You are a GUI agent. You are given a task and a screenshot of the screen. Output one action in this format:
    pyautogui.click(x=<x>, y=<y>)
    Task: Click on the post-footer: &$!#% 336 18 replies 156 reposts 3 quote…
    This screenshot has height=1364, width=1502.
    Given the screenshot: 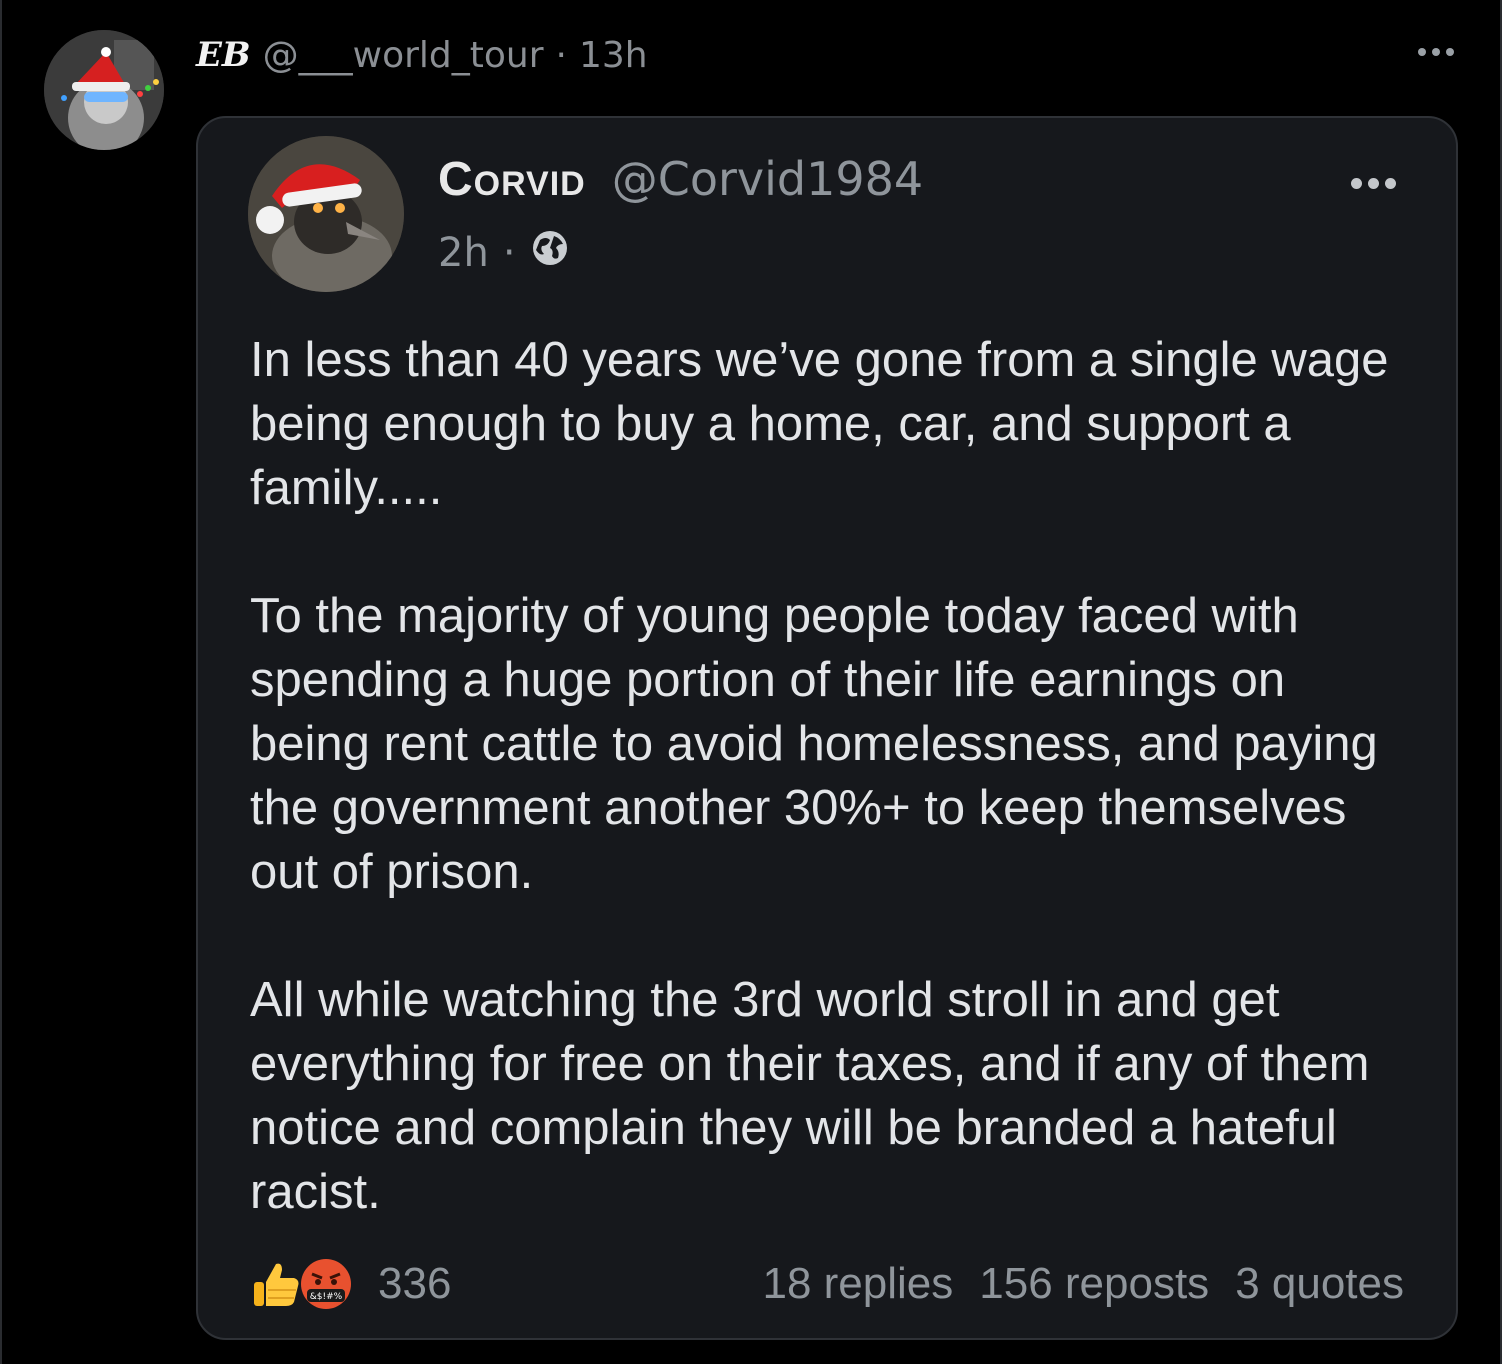 What is the action you would take?
    pyautogui.click(x=826, y=1284)
    